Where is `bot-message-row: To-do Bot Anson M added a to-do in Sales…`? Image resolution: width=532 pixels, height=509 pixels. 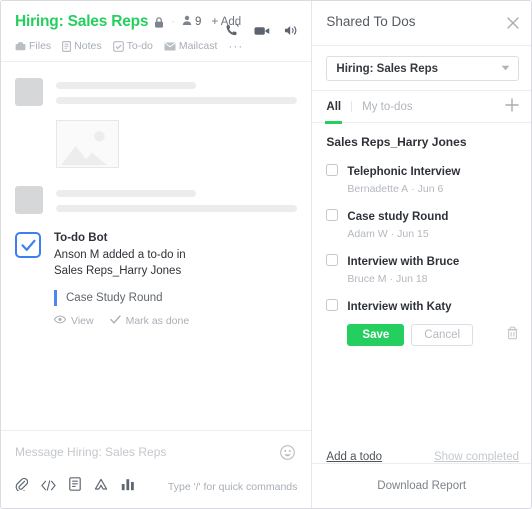 bot-message-row: To-do Bot Anson M added a to-do in Sales… is located at coordinates (156, 279).